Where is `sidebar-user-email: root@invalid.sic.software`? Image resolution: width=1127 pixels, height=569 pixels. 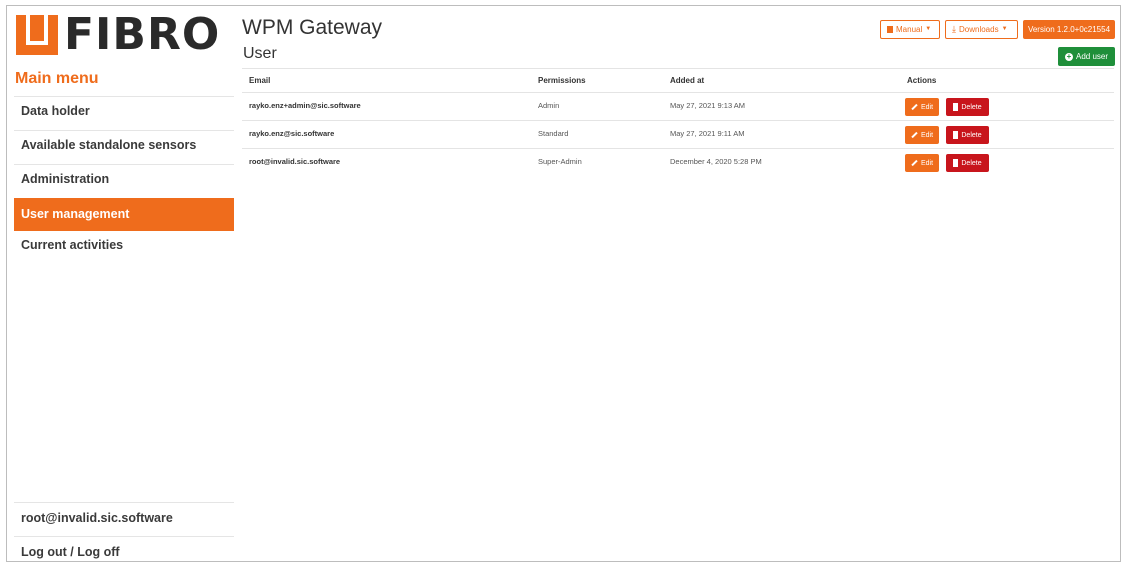
sidebar-user-email: root@invalid.sic.software is located at coordinates (97, 518).